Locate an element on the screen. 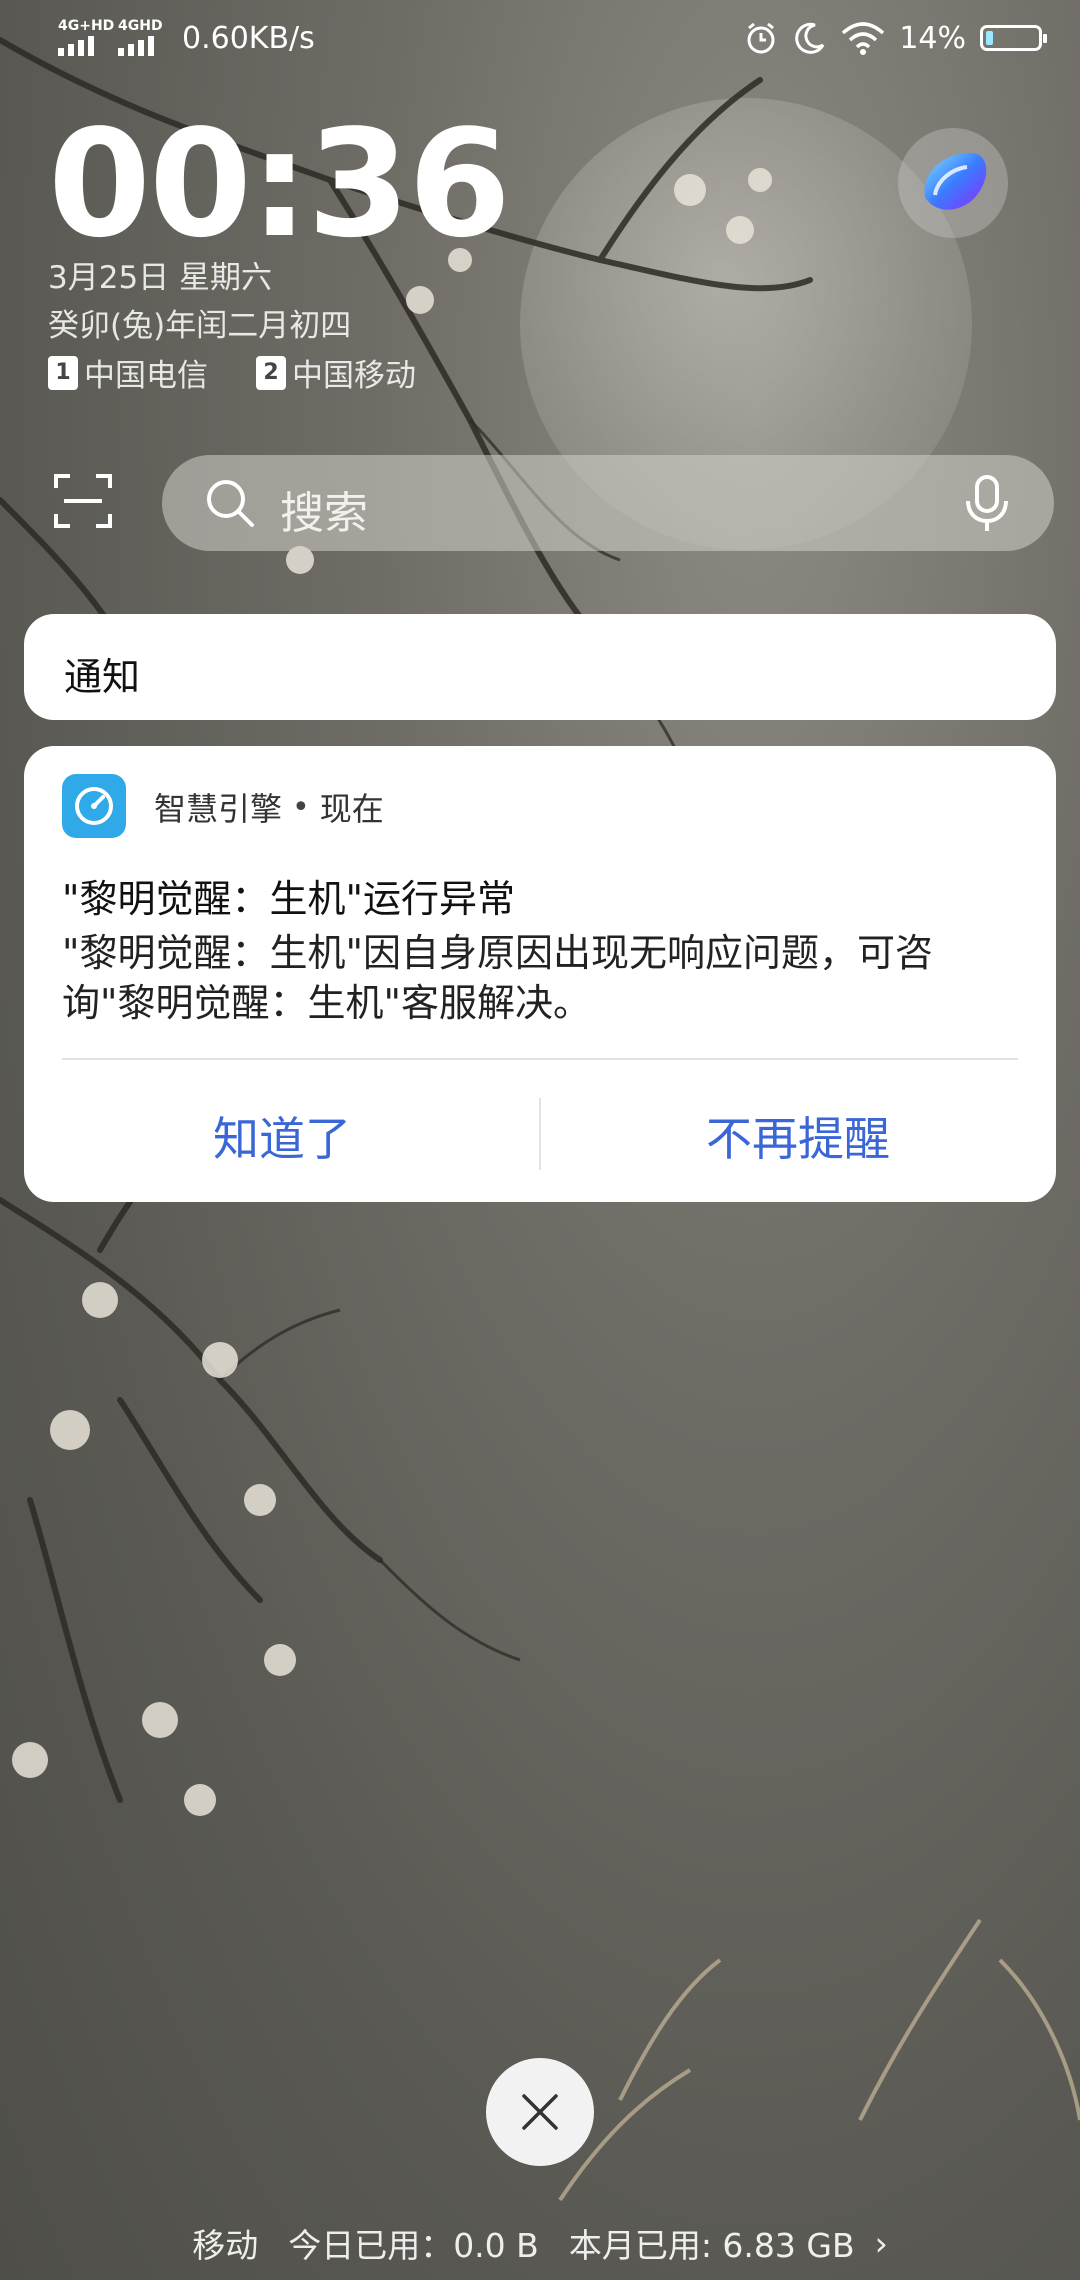 The image size is (1080, 2280). notification-body: "黎明觉醒：生机"因自身原因出现无响应问题，可咨询"黎明觉醒：生机"客服解决。 is located at coordinates (497, 978).